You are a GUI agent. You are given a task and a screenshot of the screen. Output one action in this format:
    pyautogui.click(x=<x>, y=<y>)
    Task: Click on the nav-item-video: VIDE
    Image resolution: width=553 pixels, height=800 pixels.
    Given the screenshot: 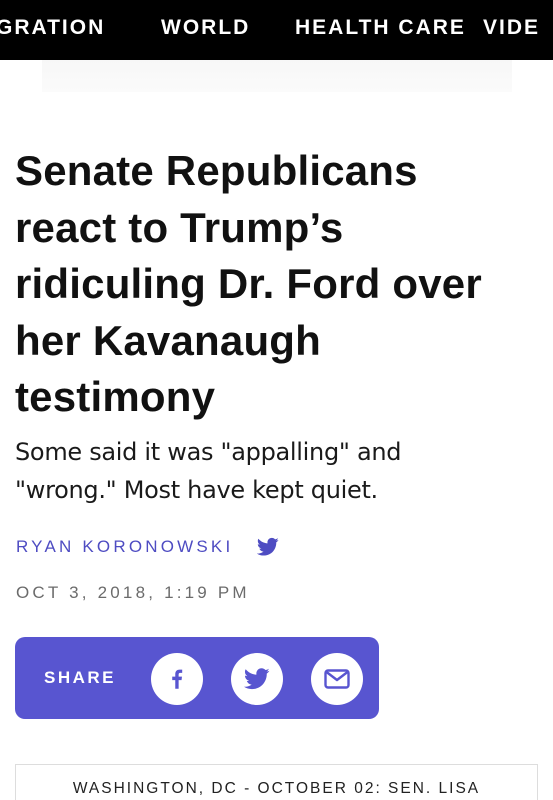 What is the action you would take?
    pyautogui.click(x=511, y=28)
    